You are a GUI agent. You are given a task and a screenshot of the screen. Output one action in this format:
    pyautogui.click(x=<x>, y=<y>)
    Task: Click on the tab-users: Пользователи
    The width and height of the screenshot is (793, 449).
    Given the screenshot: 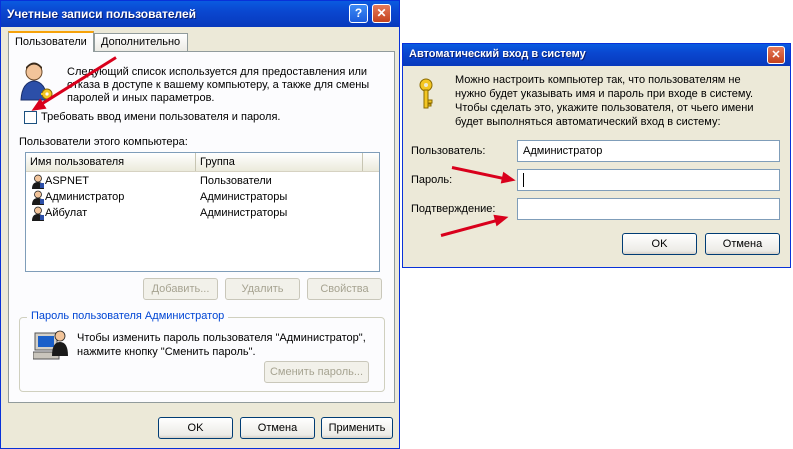 What is the action you would take?
    pyautogui.click(x=51, y=41)
    